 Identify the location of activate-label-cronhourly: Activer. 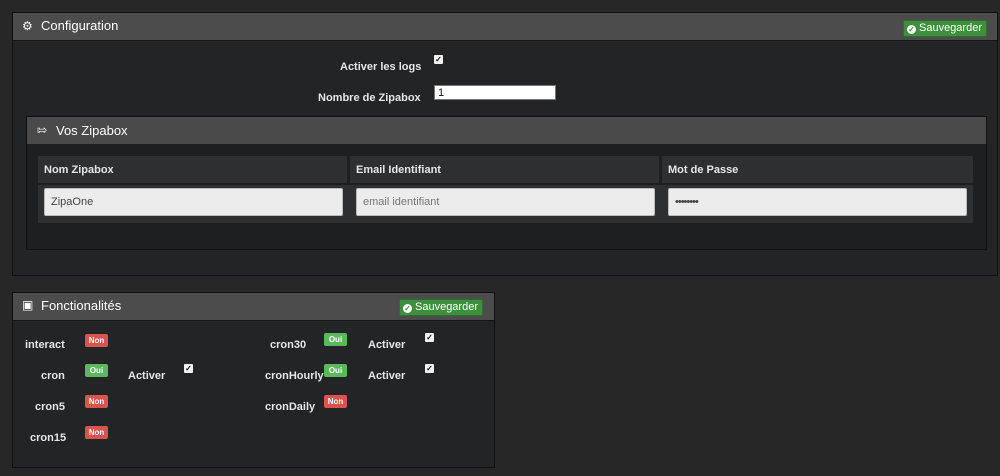
(387, 376).